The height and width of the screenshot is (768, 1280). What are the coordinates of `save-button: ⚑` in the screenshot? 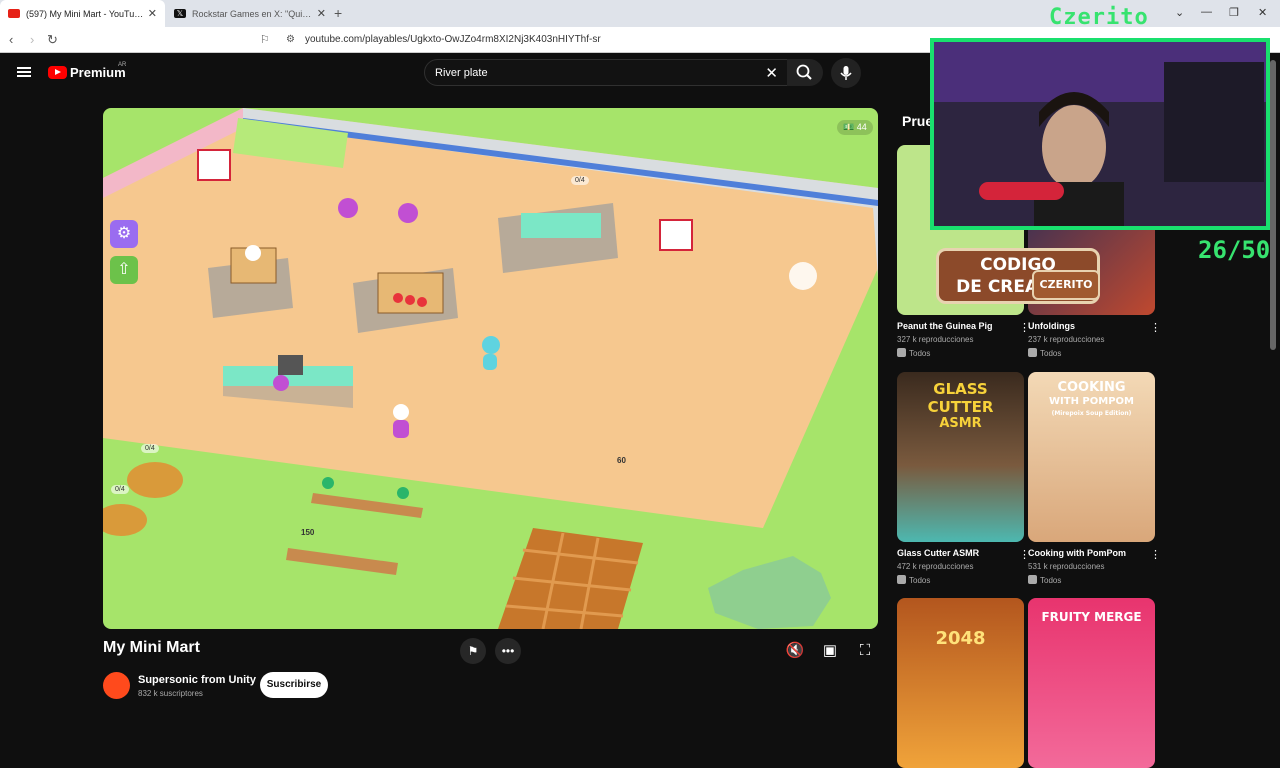 It's located at (473, 651).